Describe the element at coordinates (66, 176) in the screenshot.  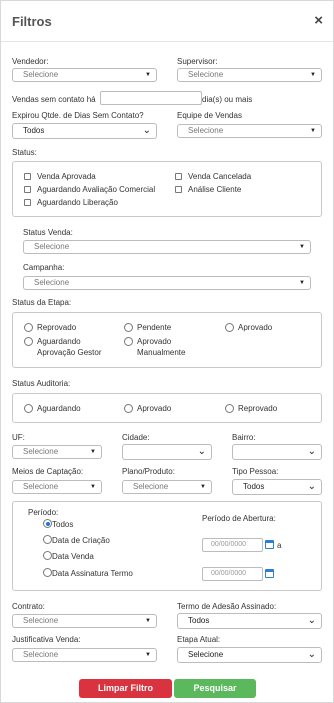
I see `status-option-label: Venda Aprovada` at that location.